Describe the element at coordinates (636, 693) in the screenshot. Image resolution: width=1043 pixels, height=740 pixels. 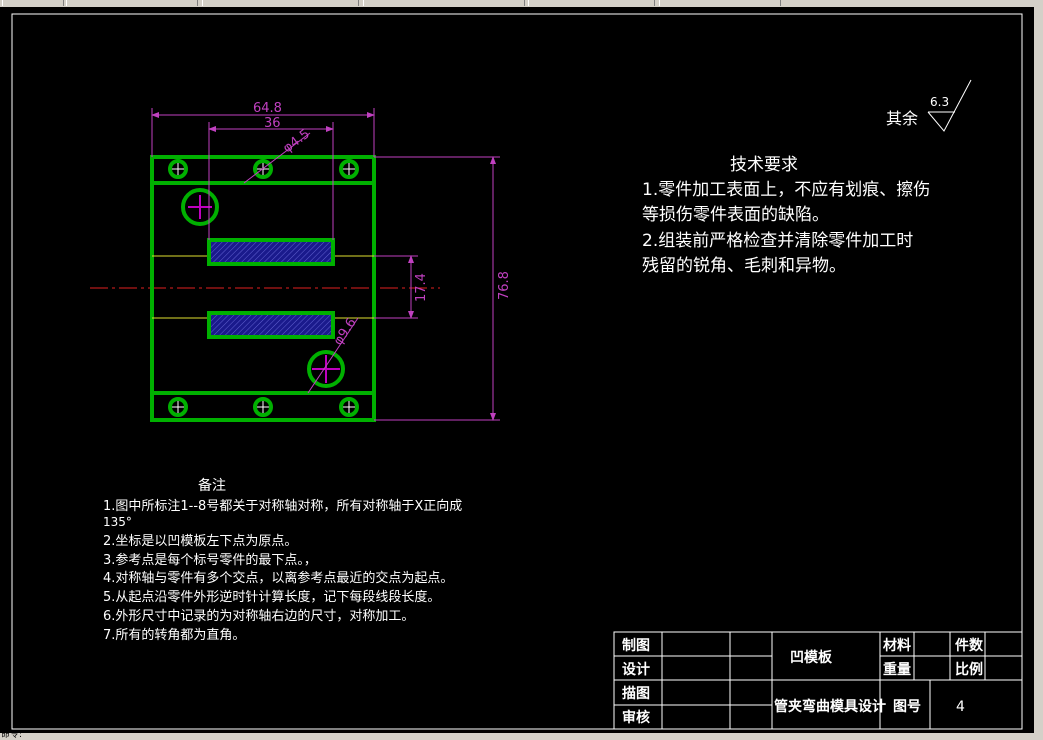
I see `tb-row-label: 描图` at that location.